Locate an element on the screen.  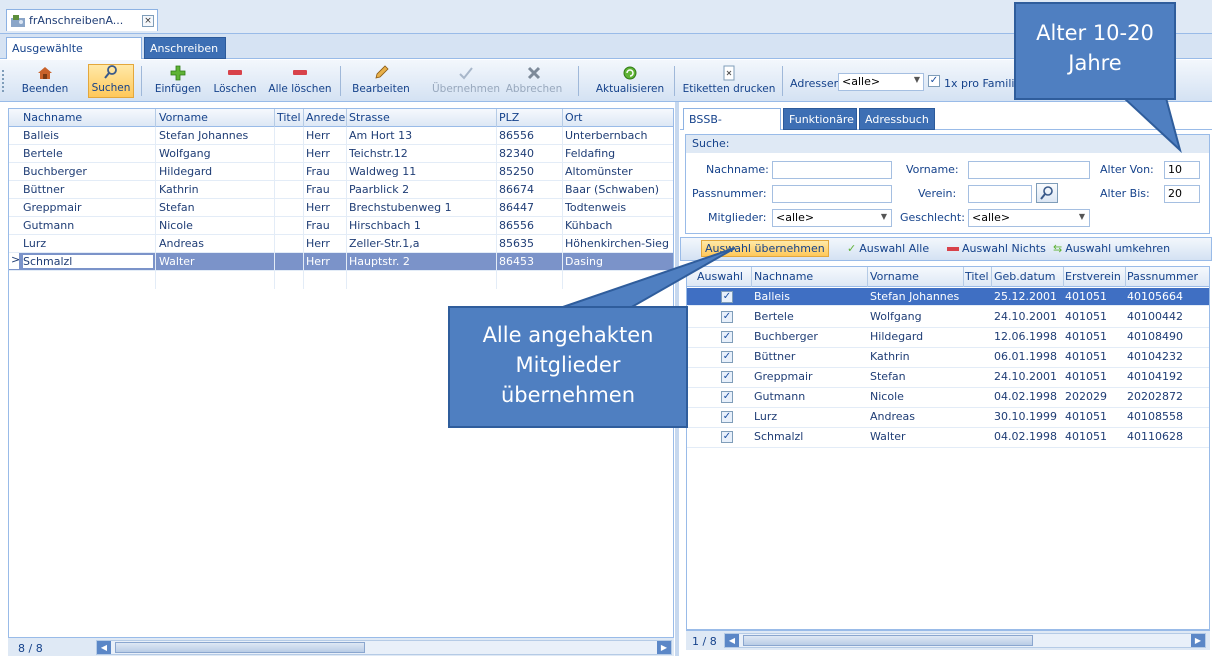
tab-anschreiben: Anschreiben is located at coordinates (185, 48).